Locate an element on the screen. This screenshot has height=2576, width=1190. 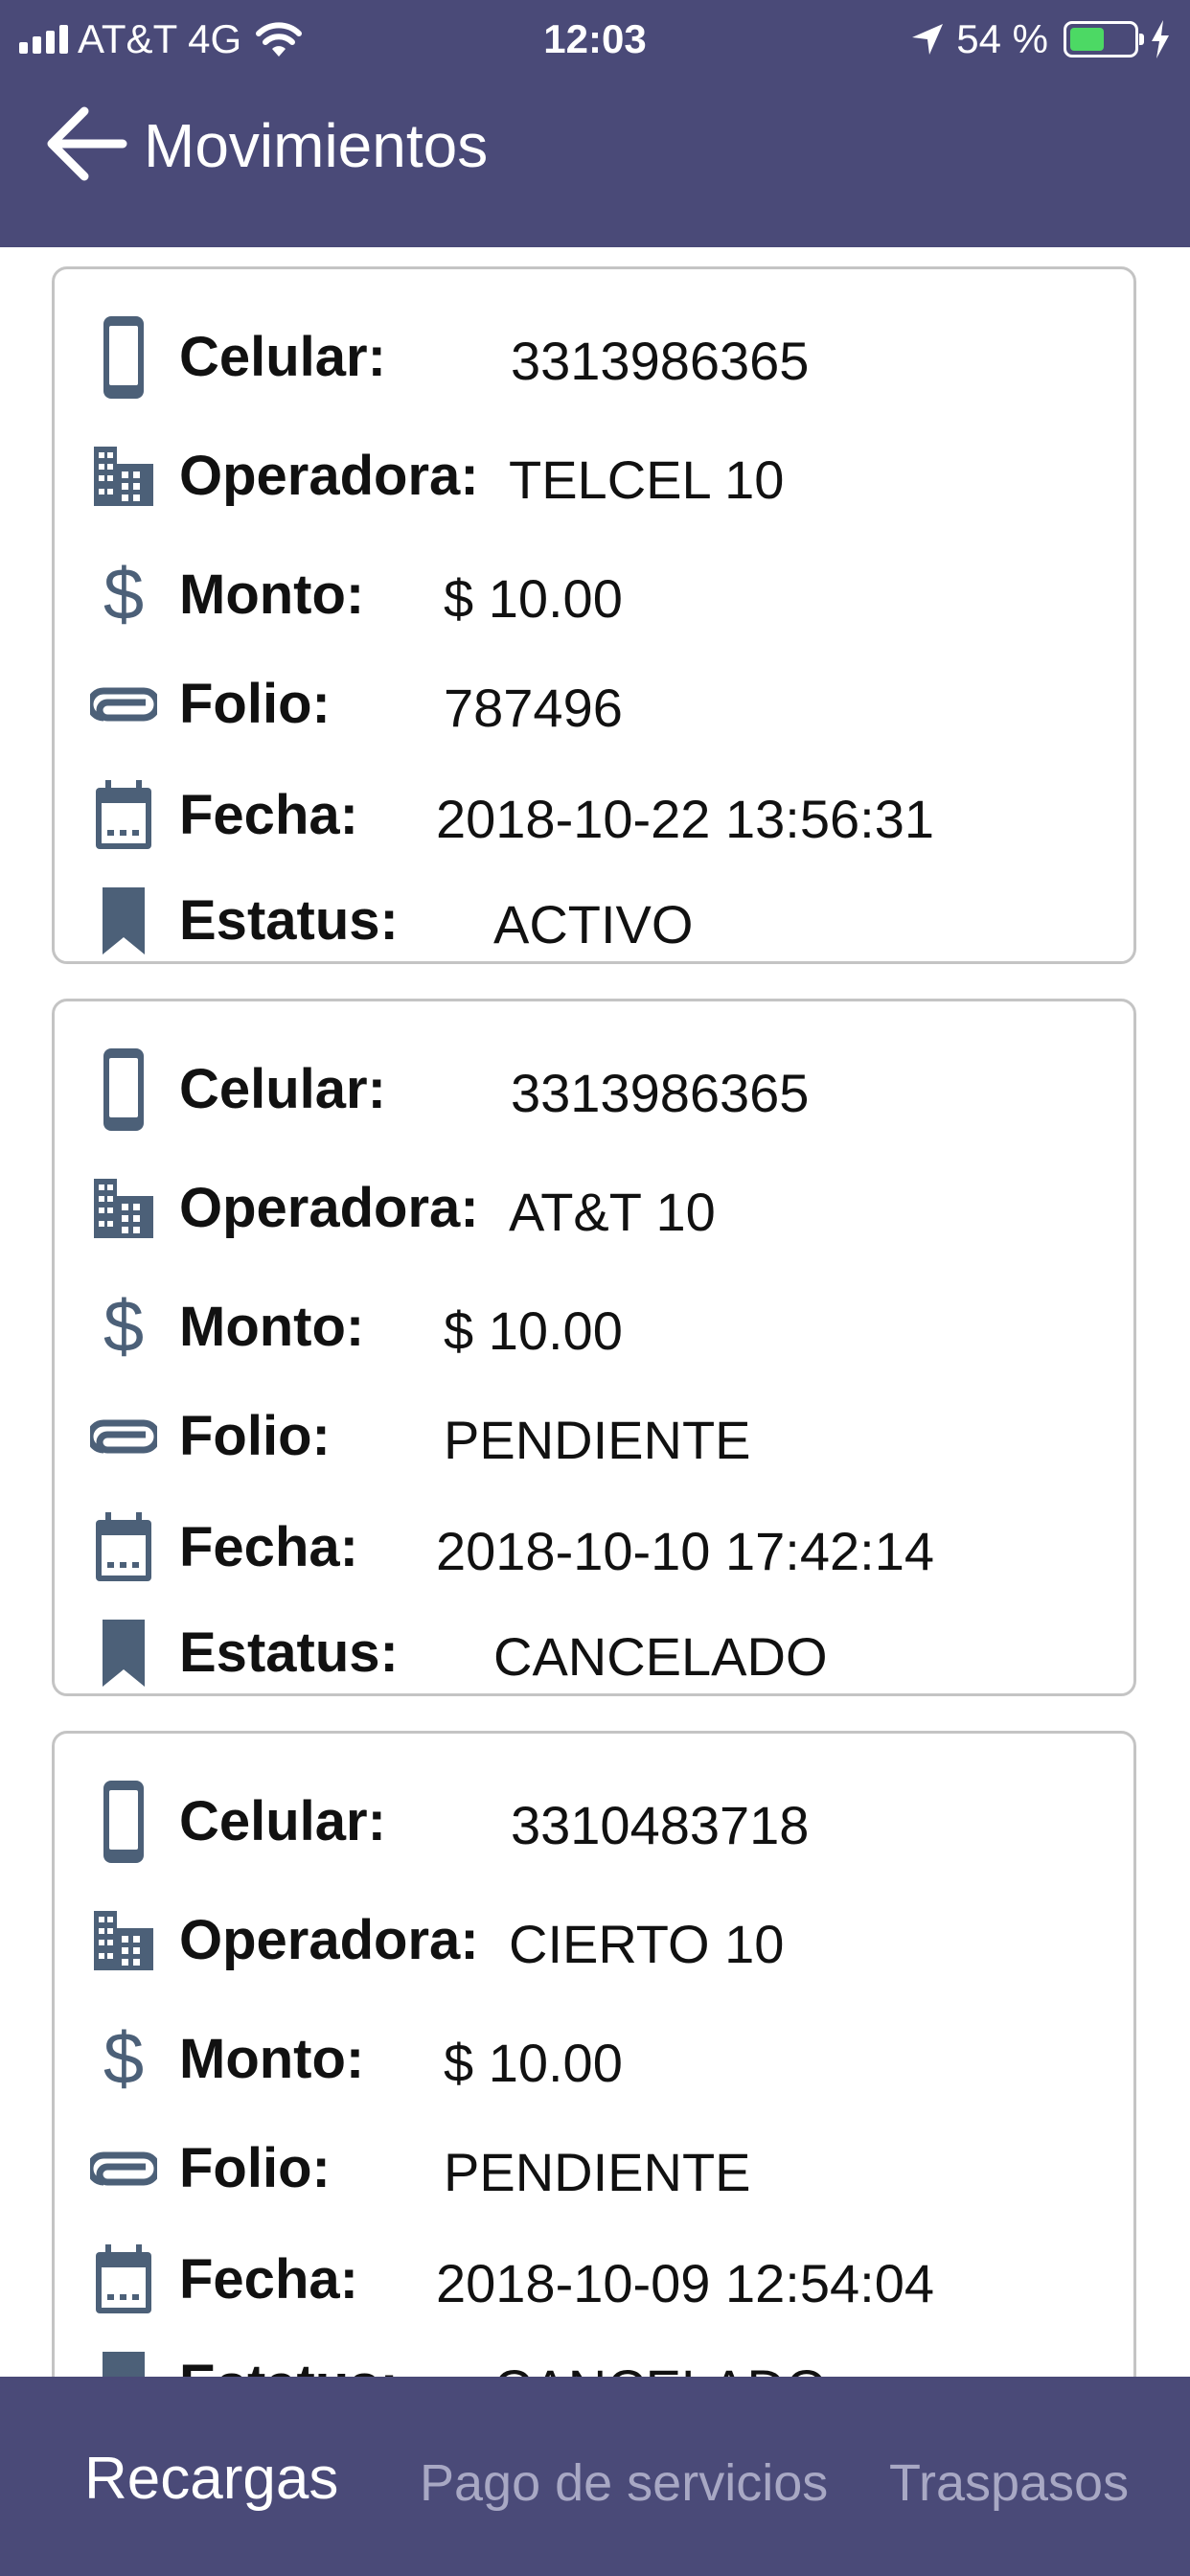
status-right: 54 % is located at coordinates (1040, 39).